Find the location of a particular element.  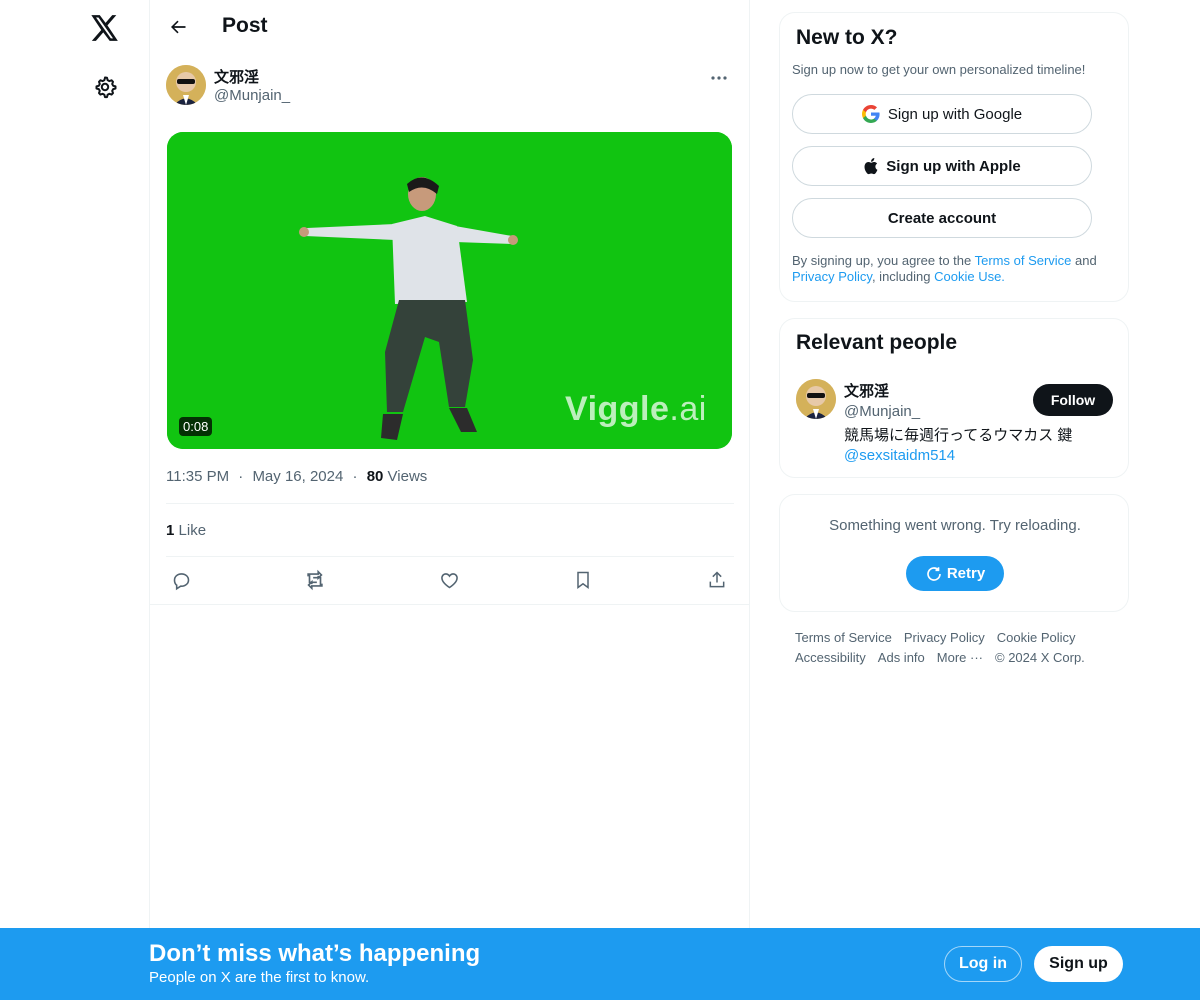

author-name: 文邪淫 is located at coordinates (236, 76).